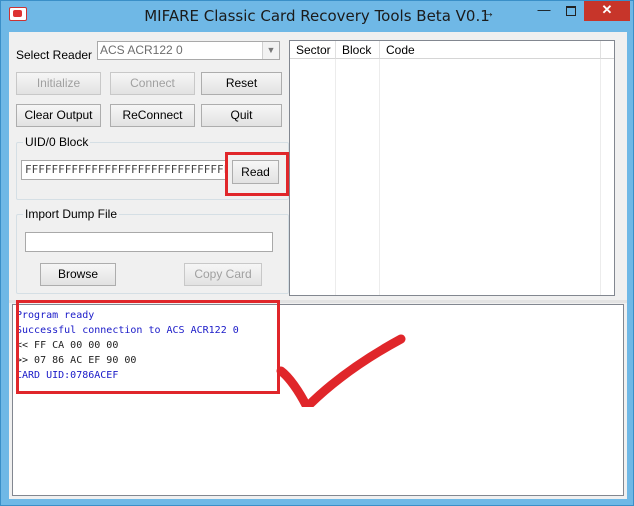 This screenshot has height=506, width=634. Describe the element at coordinates (488, 12) in the screenshot. I see `resize-cursor-icon: ↔` at that location.